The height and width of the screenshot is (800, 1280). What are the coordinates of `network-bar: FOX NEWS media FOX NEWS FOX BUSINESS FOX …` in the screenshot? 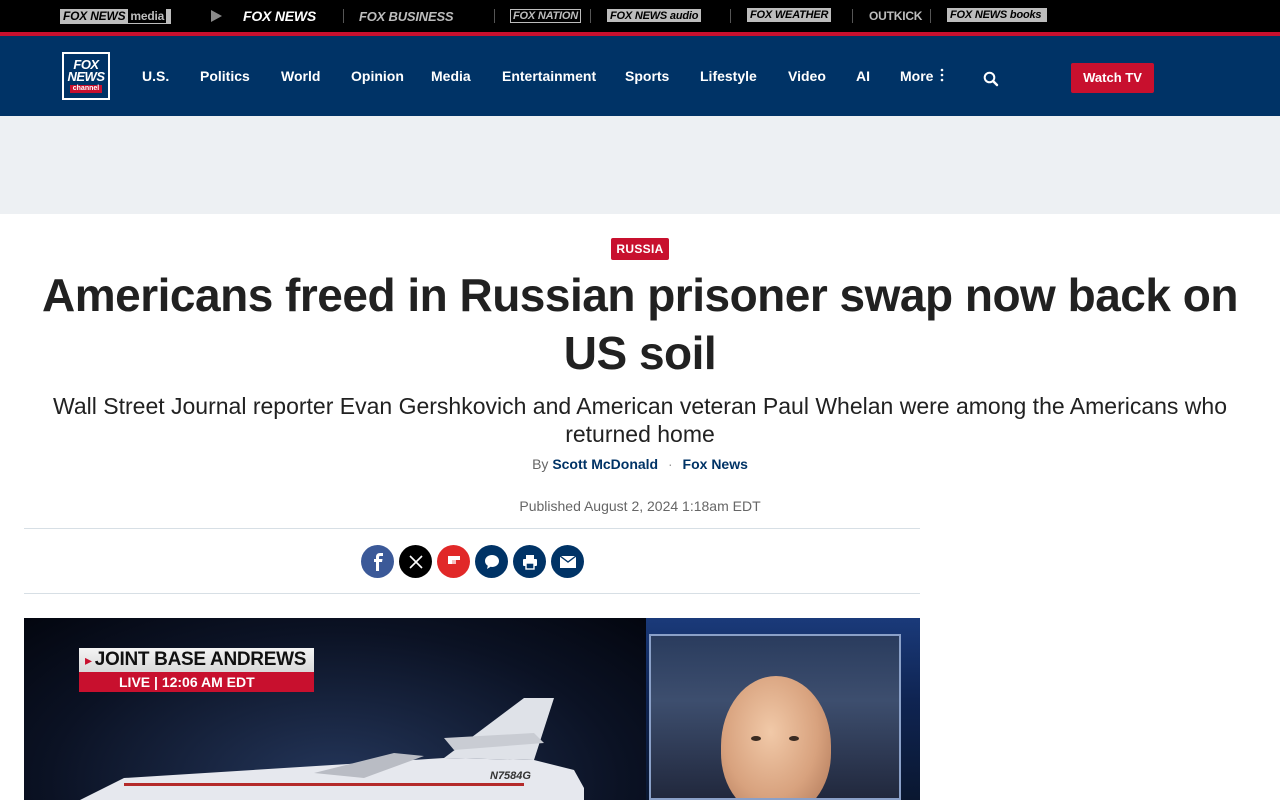 It's located at (640, 18).